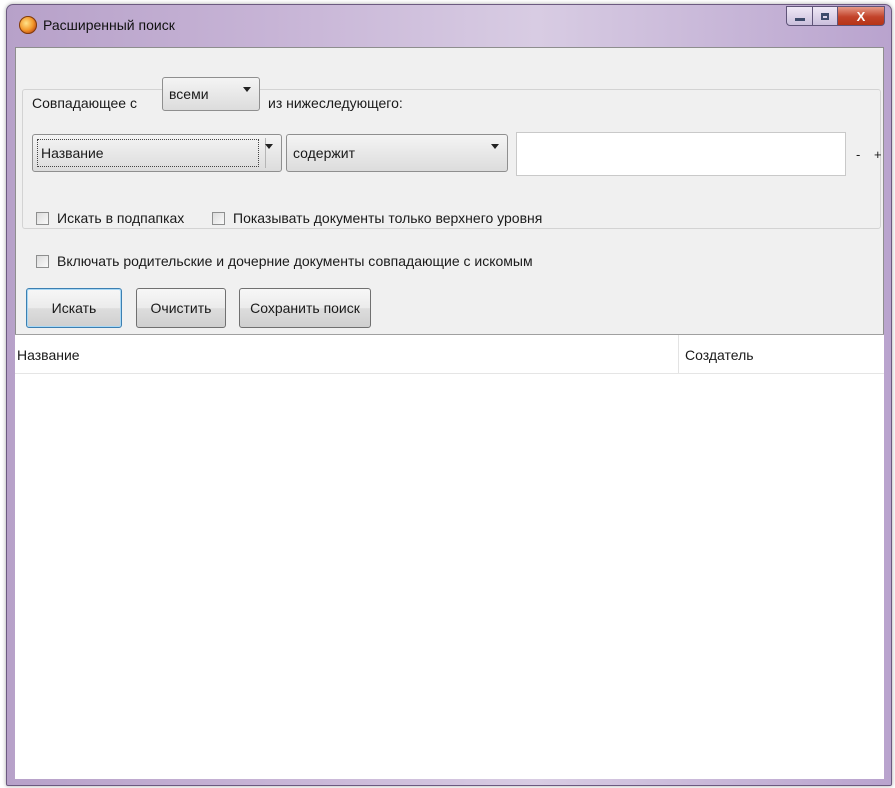 The image size is (895, 788). I want to click on match-prefix-label: Совпадающее с, so click(84, 103).